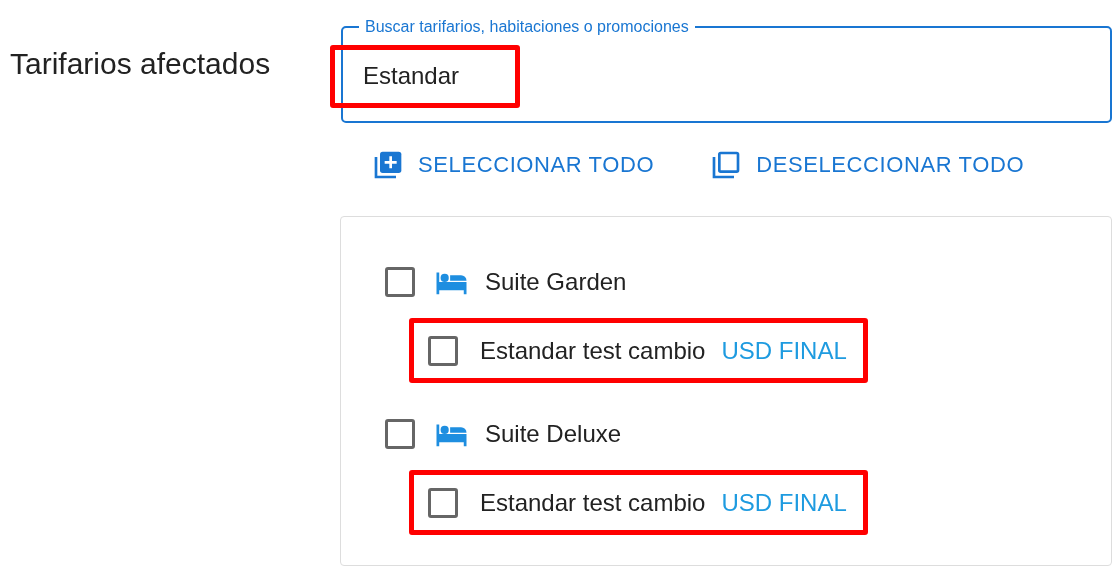 The width and height of the screenshot is (1112, 572). Describe the element at coordinates (553, 434) in the screenshot. I see `room-name: Suite Deluxe` at that location.